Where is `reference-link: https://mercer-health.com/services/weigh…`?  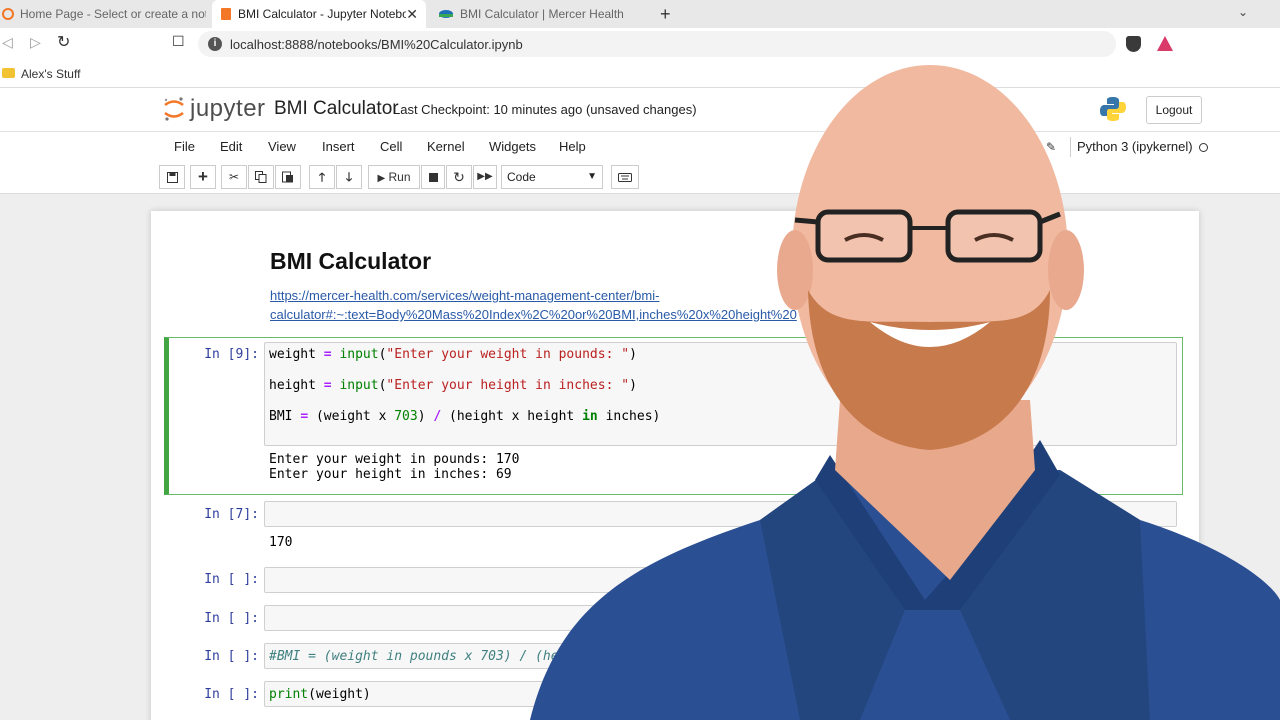
reference-link: https://mercer-health.com/services/weigh… is located at coordinates (535, 305).